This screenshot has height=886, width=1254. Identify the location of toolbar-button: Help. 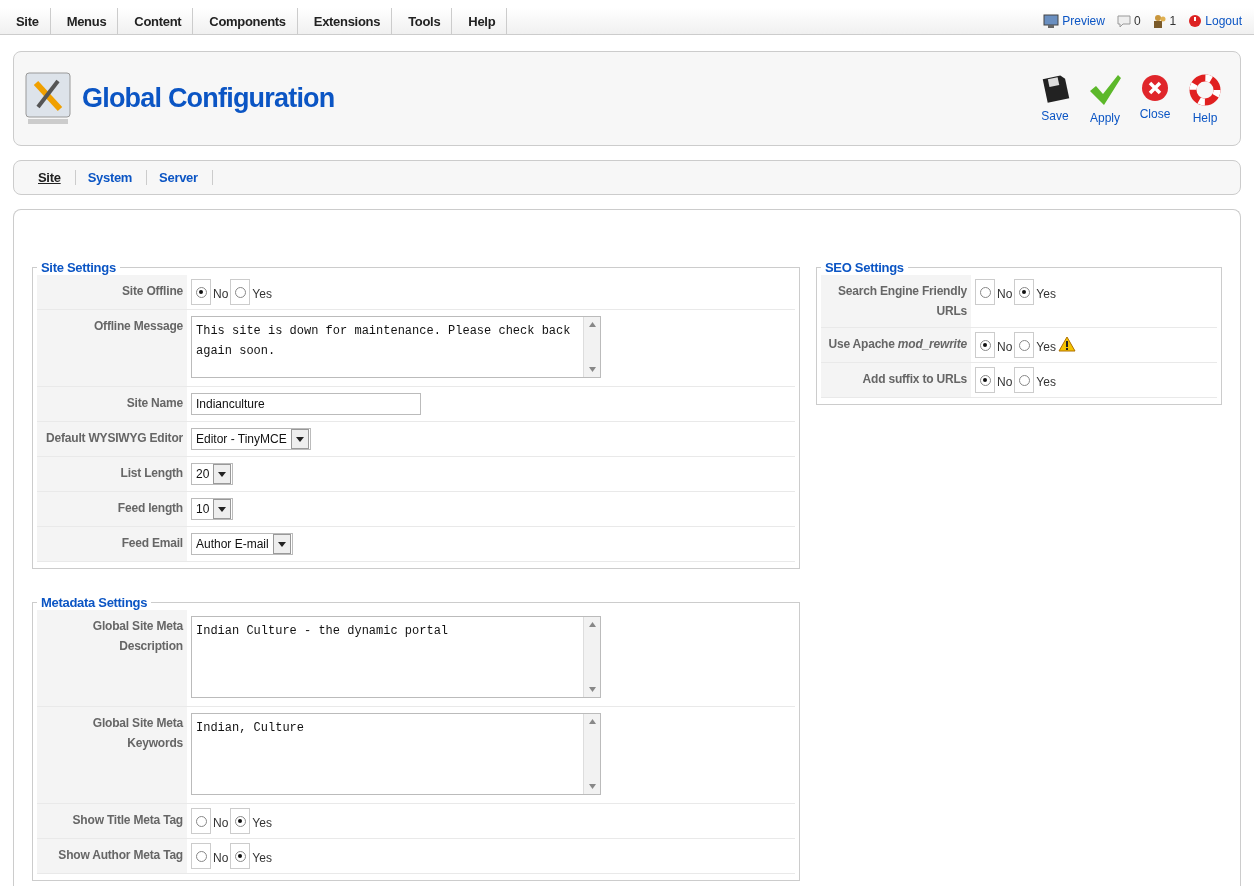
(1205, 98).